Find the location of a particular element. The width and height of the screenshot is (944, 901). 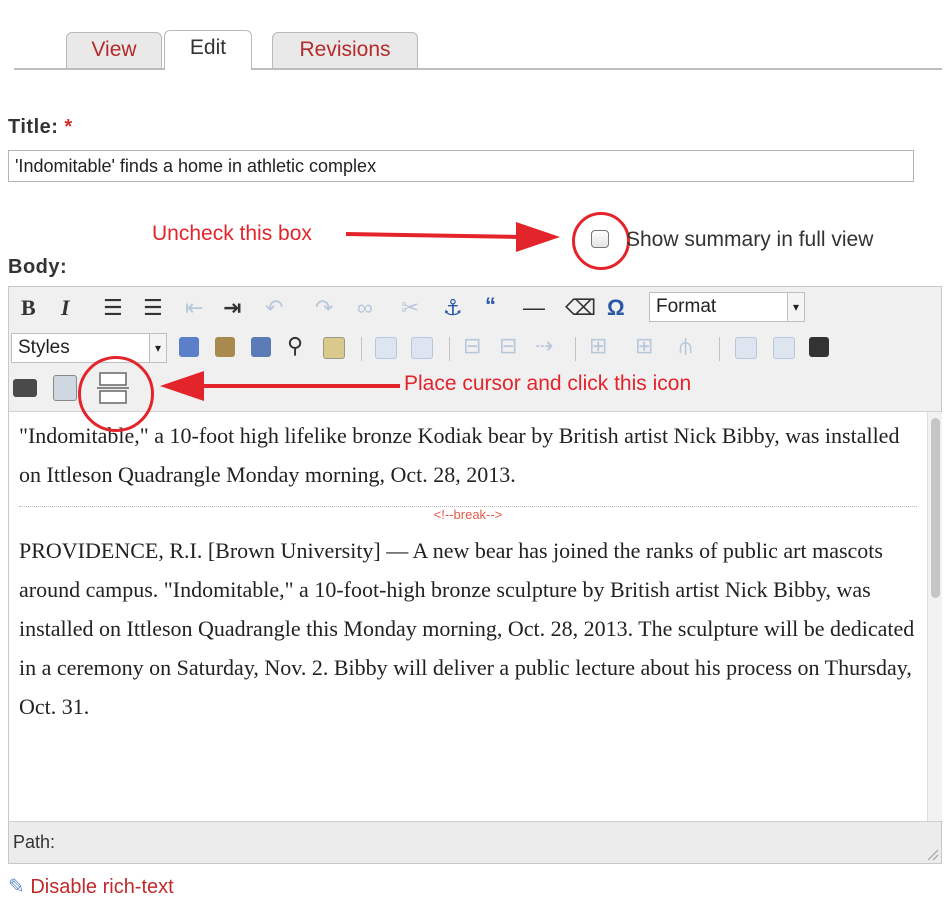

arrow-to-checkbox-shaft is located at coordinates (433, 235).